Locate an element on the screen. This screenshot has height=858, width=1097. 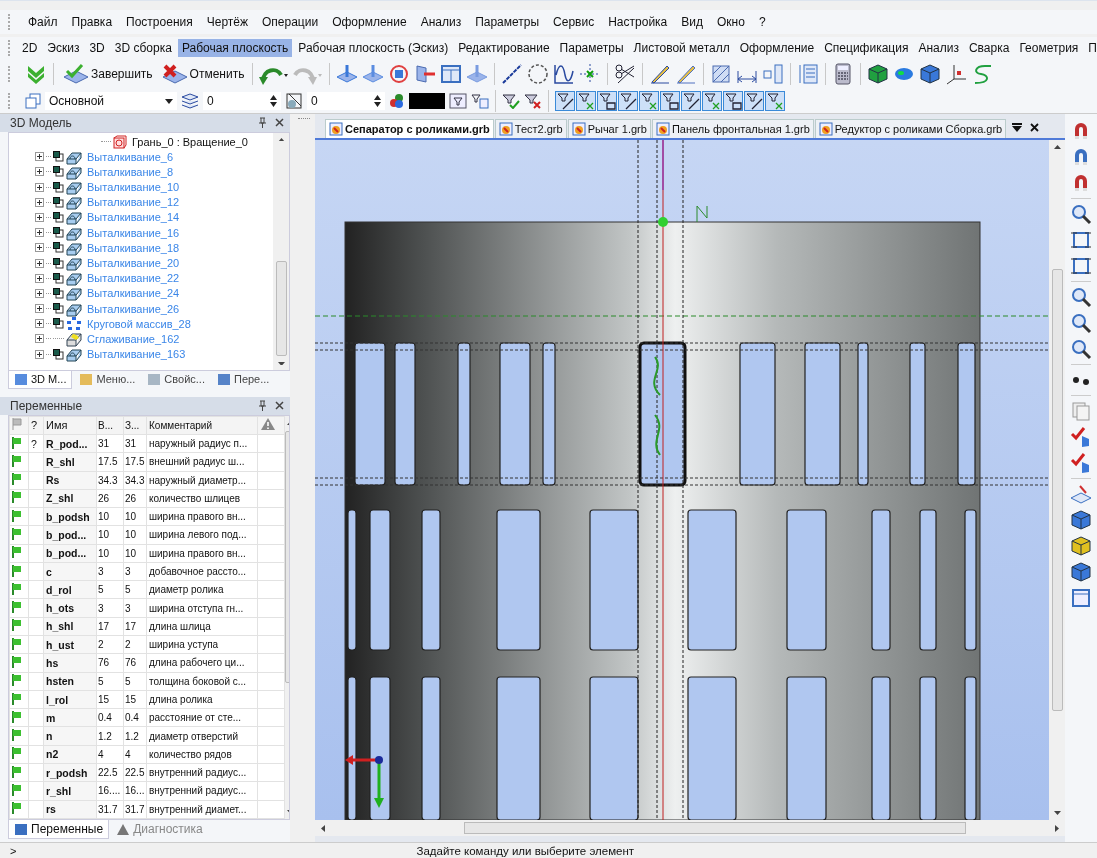
style-dropdown: Основной is located at coordinates (111, 101).